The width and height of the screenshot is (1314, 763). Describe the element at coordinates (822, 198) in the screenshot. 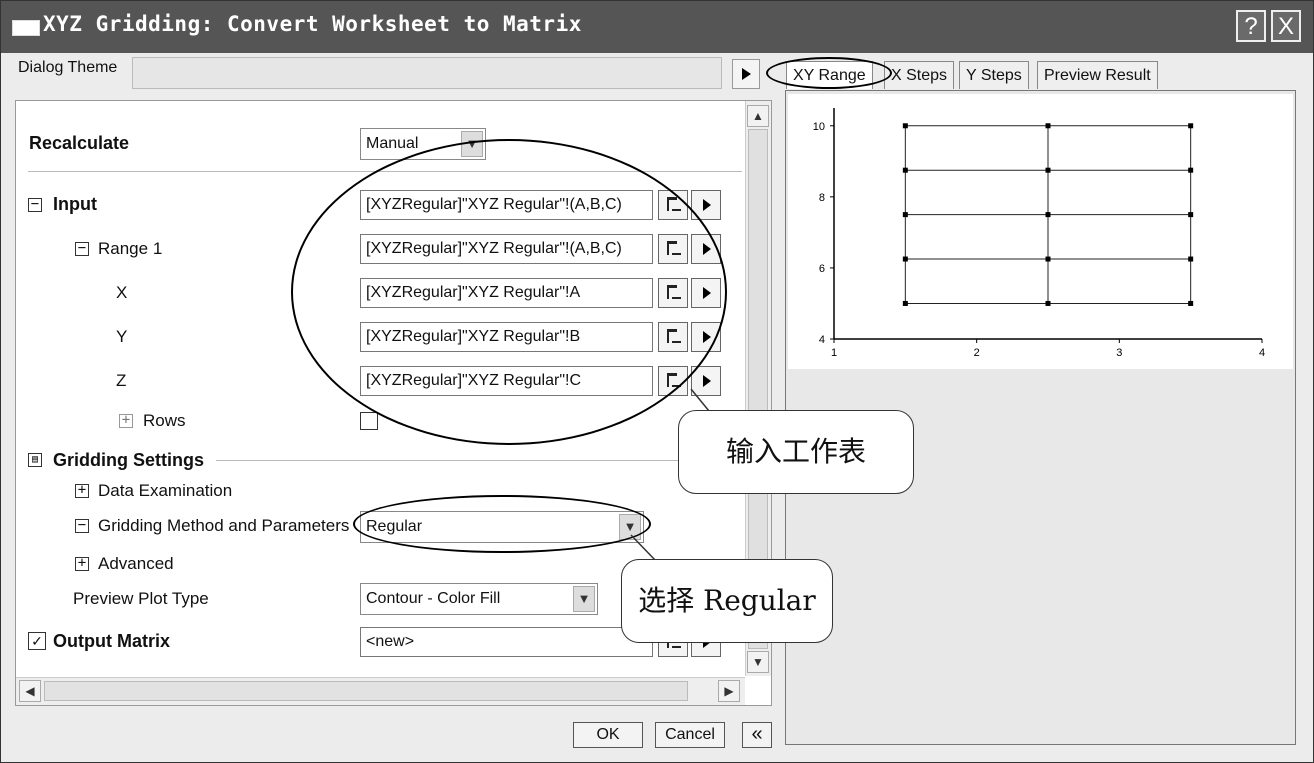

I see `y-tick-label: 8` at that location.